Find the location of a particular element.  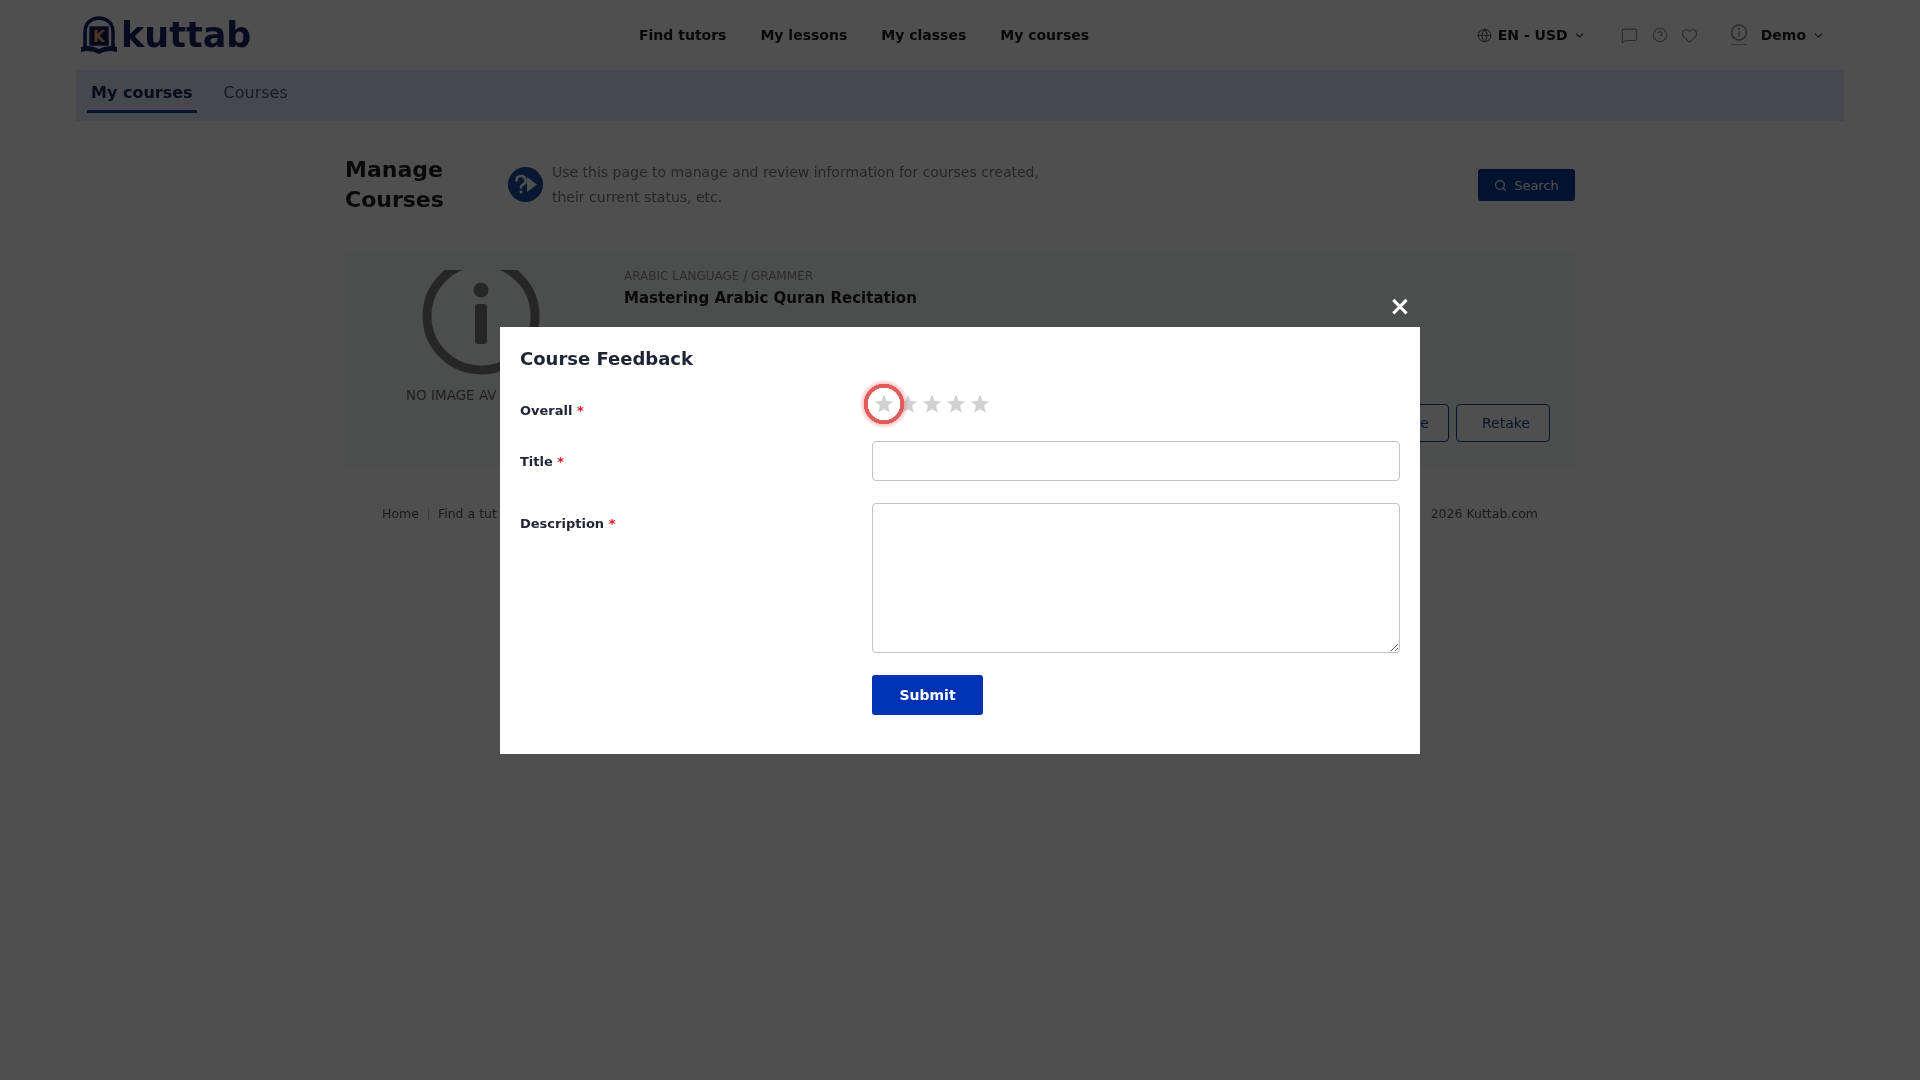

search-button: Search is located at coordinates (1526, 185).